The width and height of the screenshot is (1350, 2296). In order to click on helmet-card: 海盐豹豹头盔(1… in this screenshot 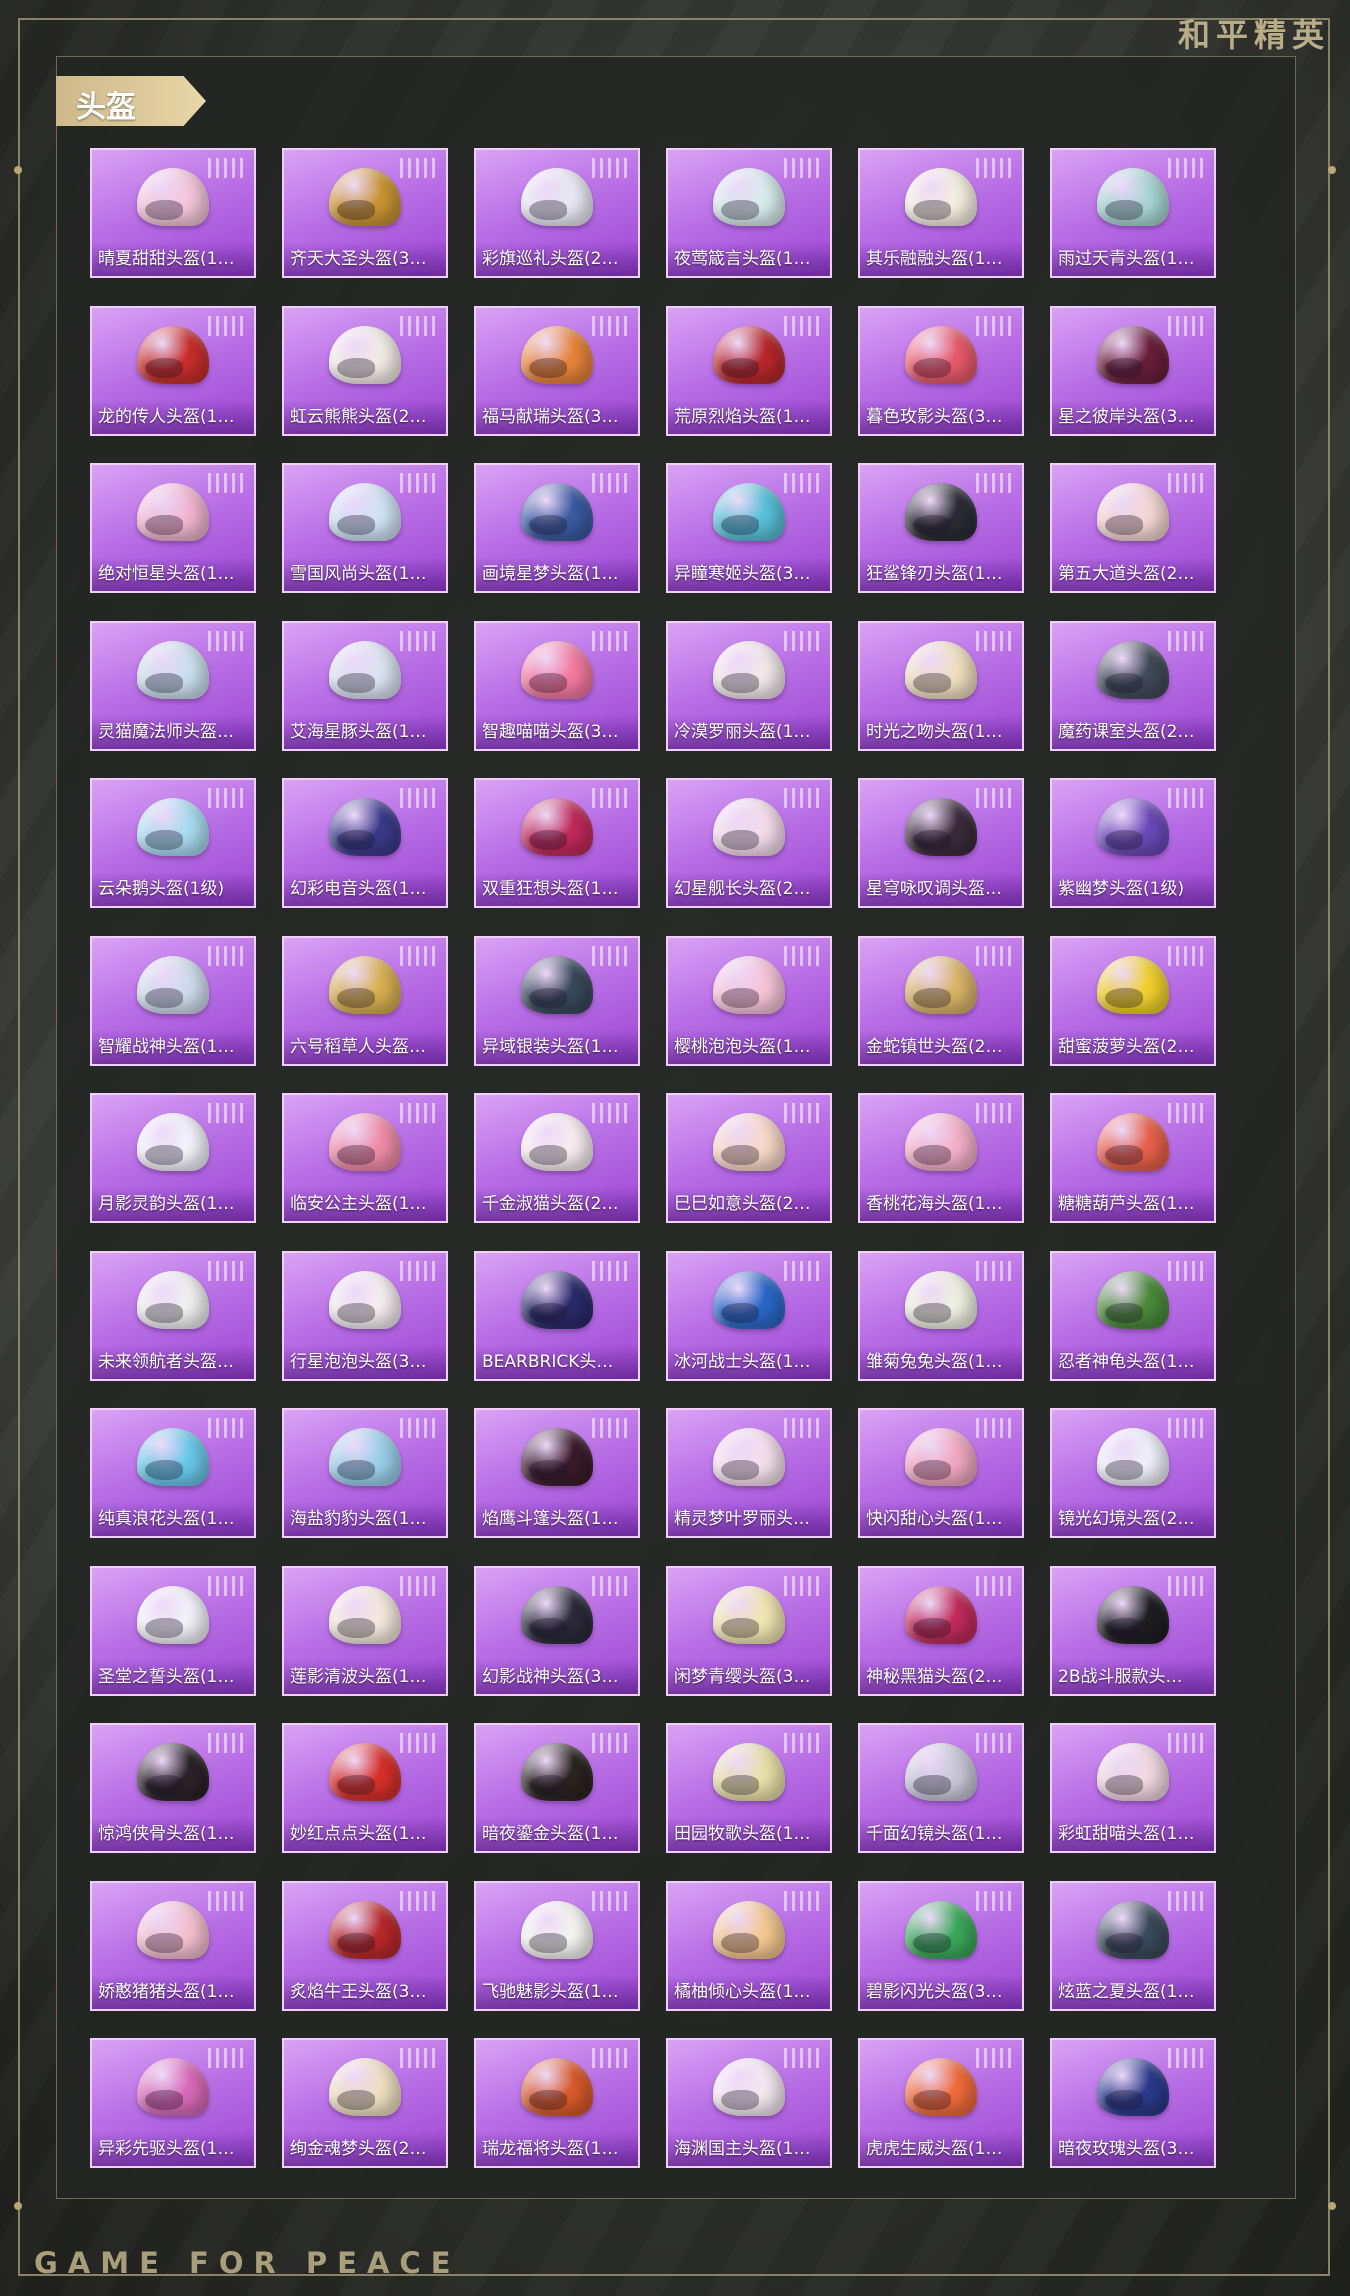, I will do `click(365, 1473)`.